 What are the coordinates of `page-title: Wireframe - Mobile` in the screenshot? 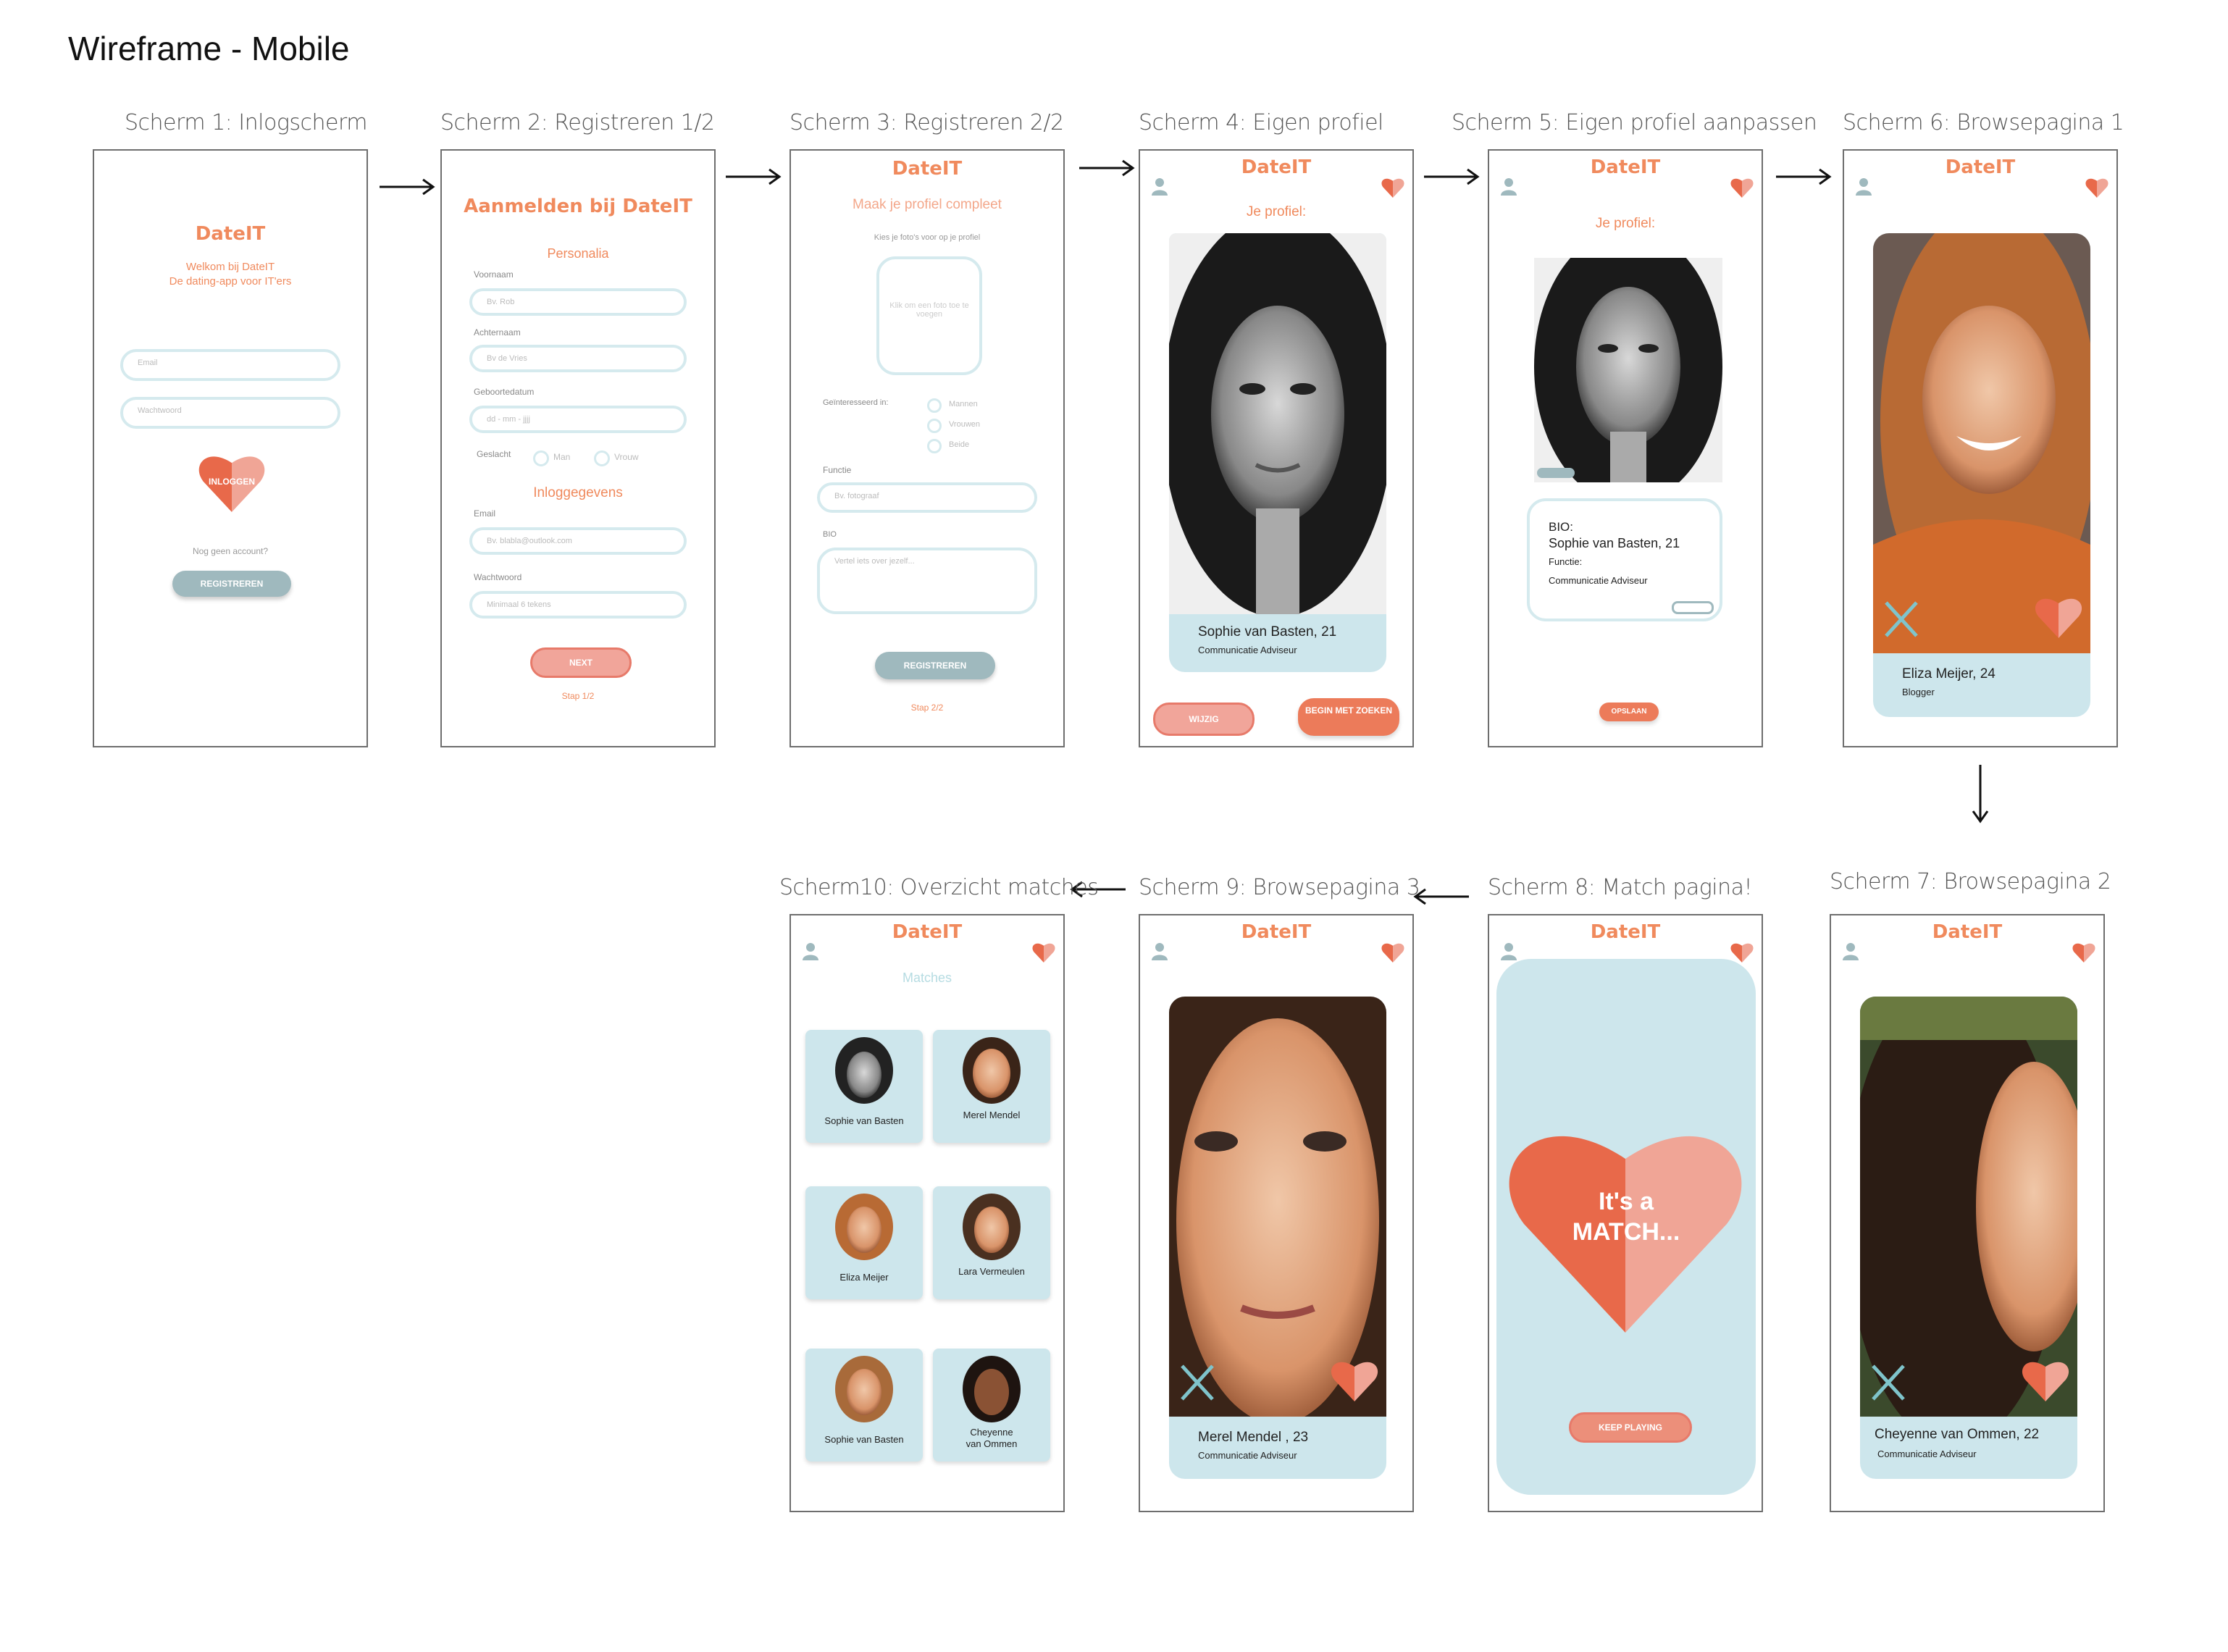 It's located at (209, 48).